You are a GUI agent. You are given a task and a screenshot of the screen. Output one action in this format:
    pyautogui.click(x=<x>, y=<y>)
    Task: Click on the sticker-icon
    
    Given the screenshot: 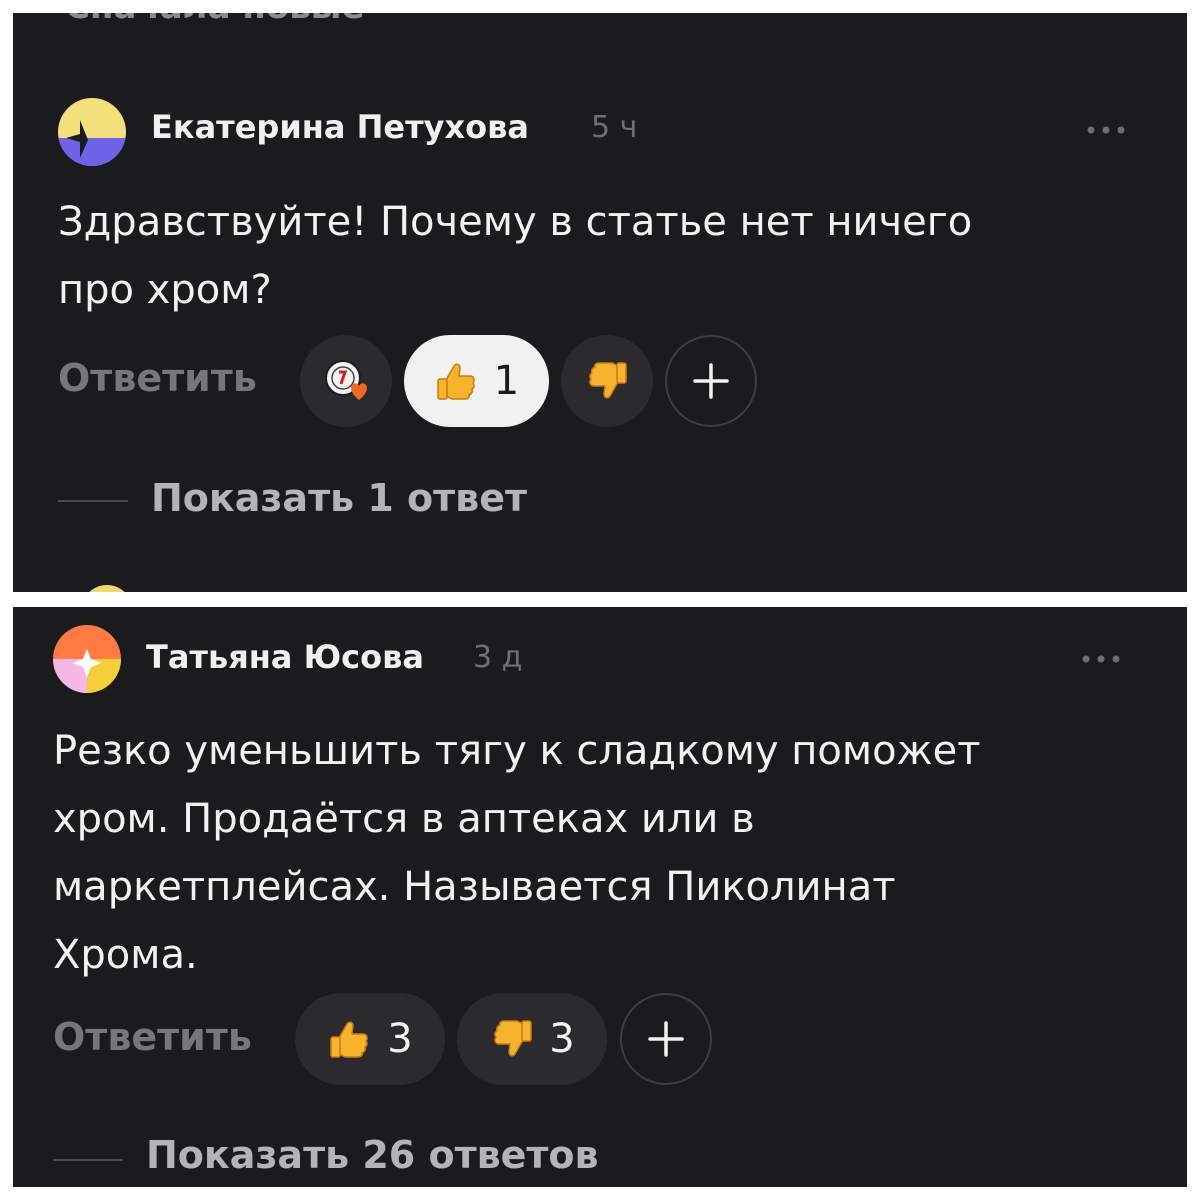 What is the action you would take?
    pyautogui.click(x=346, y=380)
    